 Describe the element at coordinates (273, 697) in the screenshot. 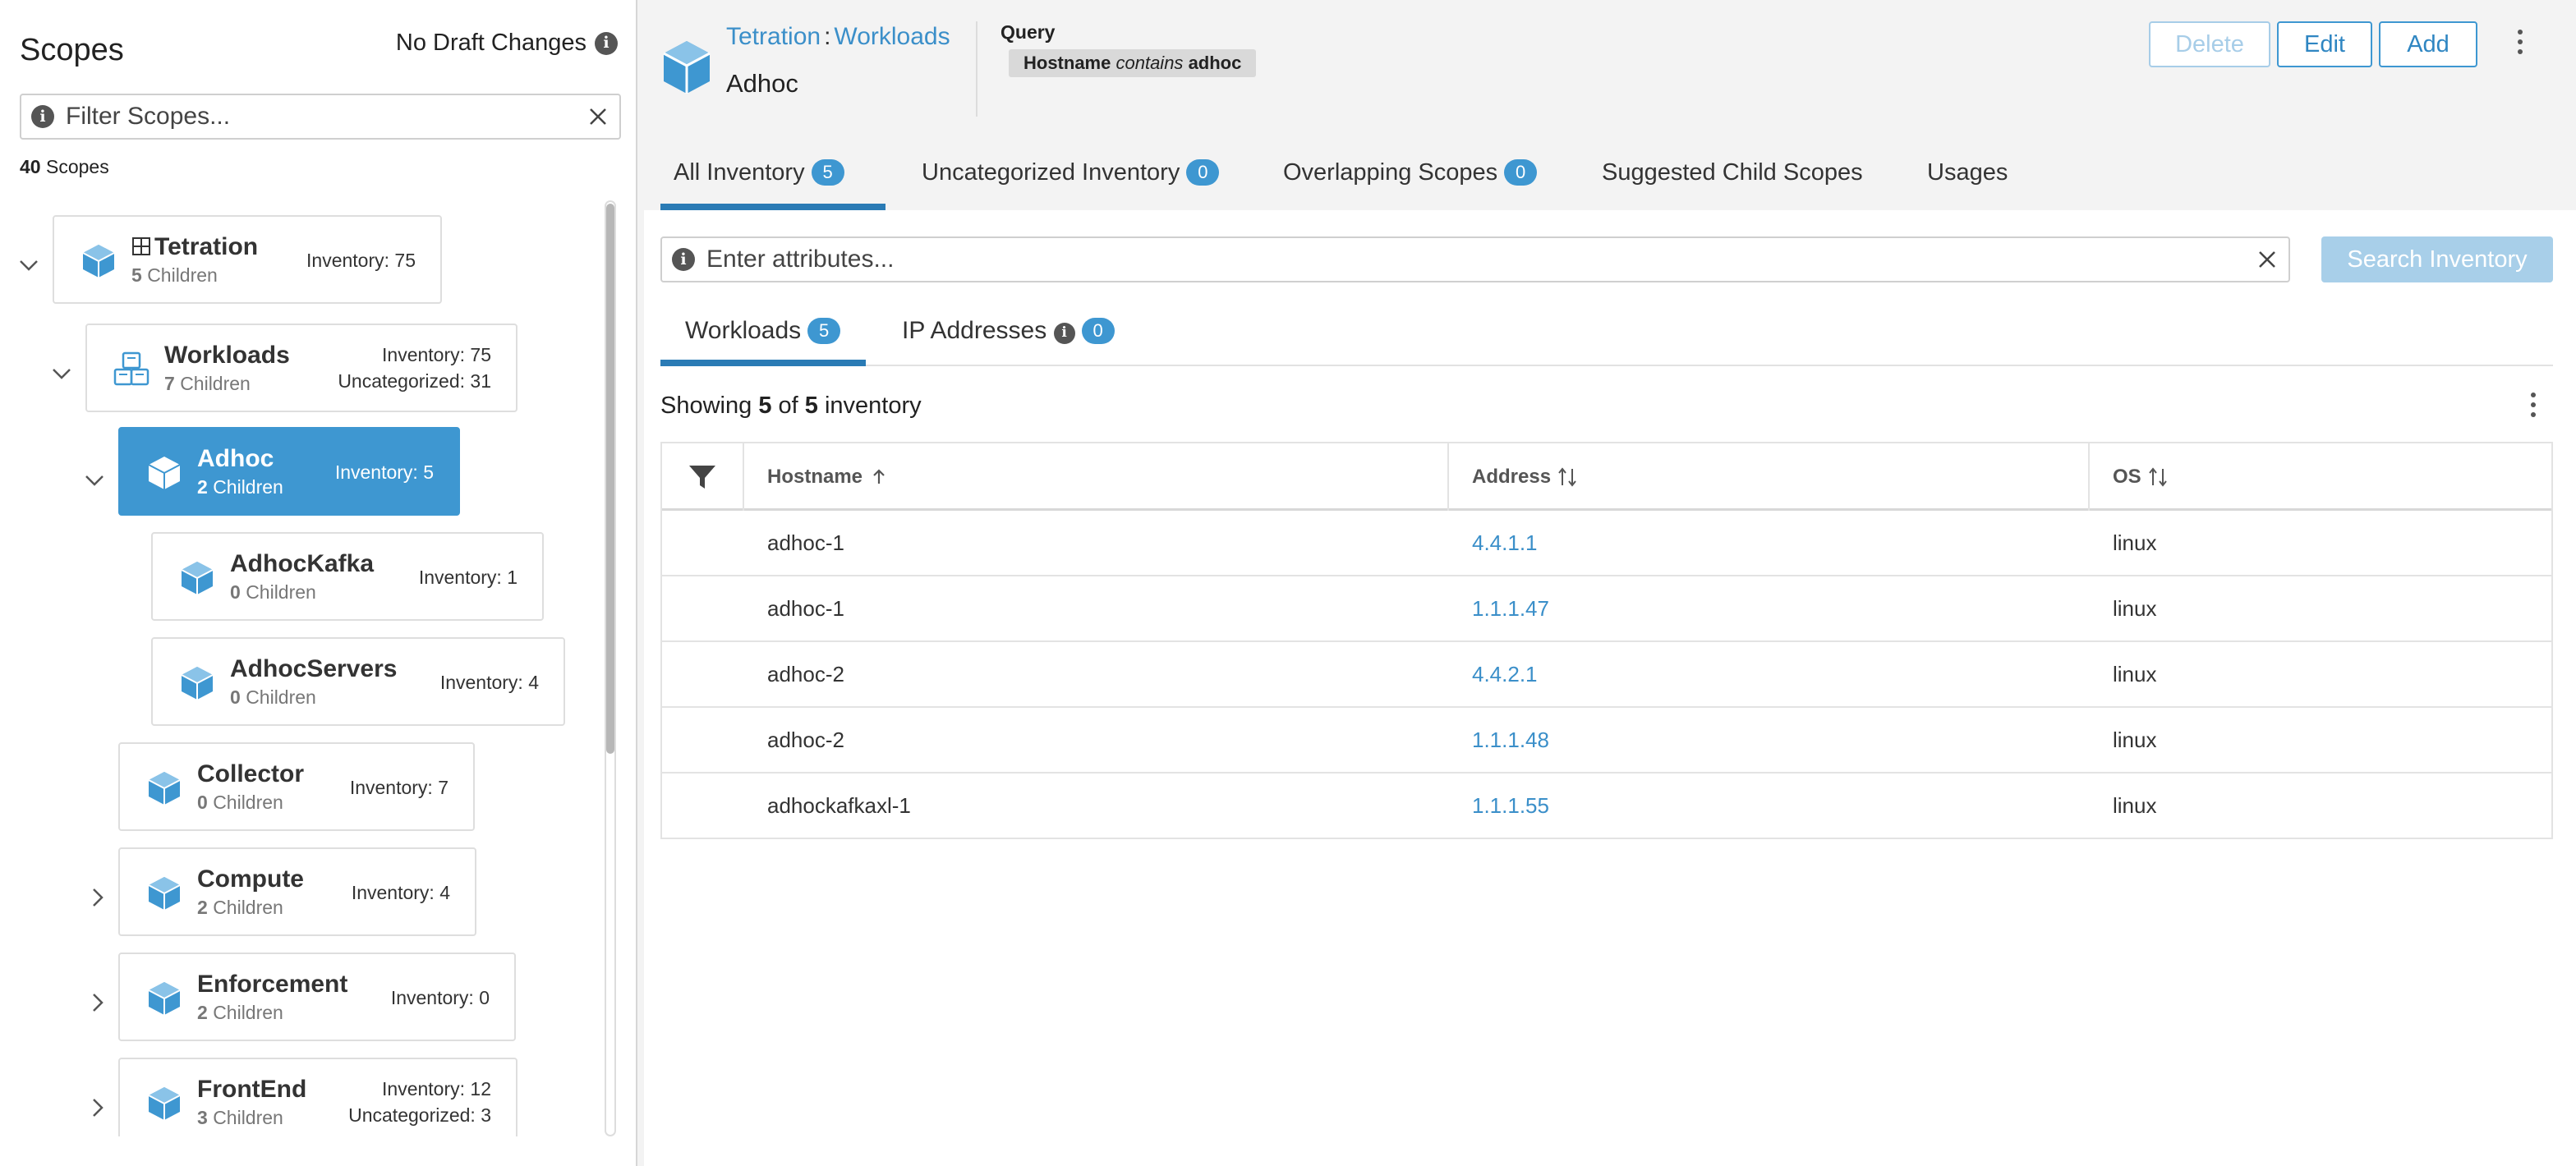

I see `scope-node-children: 0 Children` at that location.